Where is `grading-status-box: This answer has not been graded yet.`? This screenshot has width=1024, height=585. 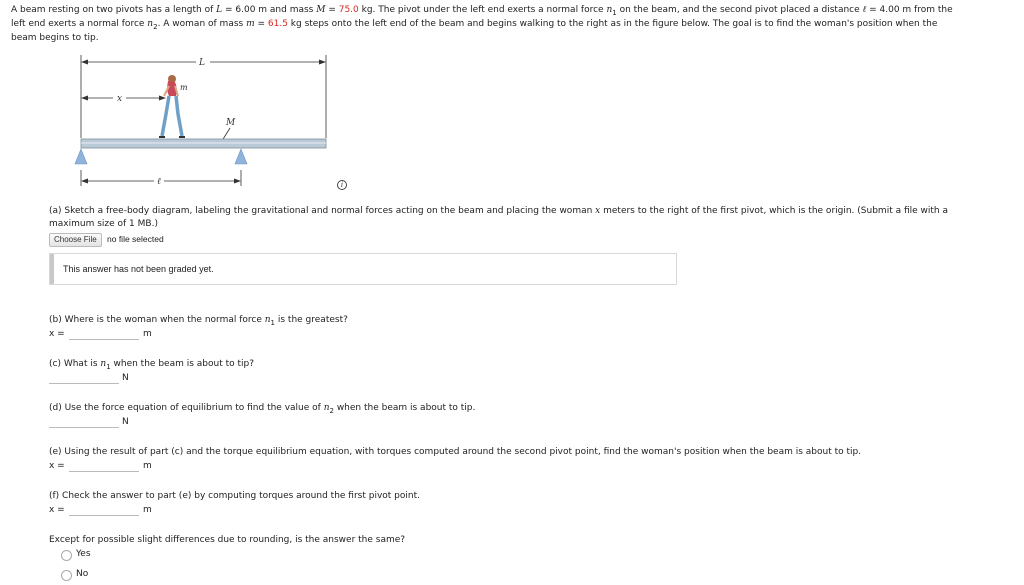 grading-status-box: This answer has not been graded yet. is located at coordinates (363, 269).